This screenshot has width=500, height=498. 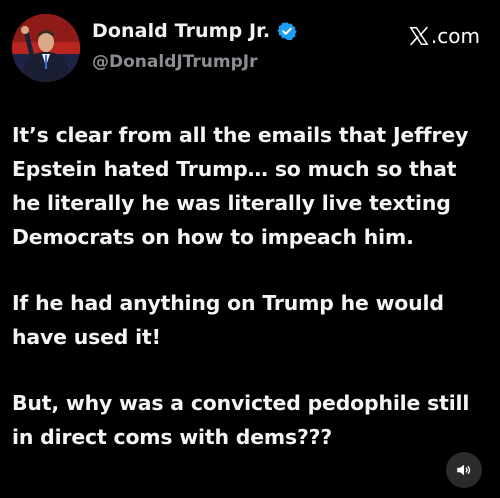 I want to click on speaker-icon, so click(x=464, y=470).